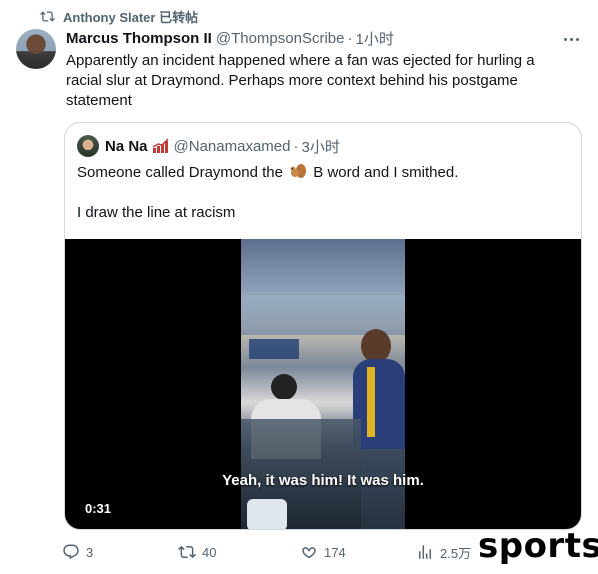 The height and width of the screenshot is (574, 598). Describe the element at coordinates (98, 508) in the screenshot. I see `video-duration: 0:31` at that location.